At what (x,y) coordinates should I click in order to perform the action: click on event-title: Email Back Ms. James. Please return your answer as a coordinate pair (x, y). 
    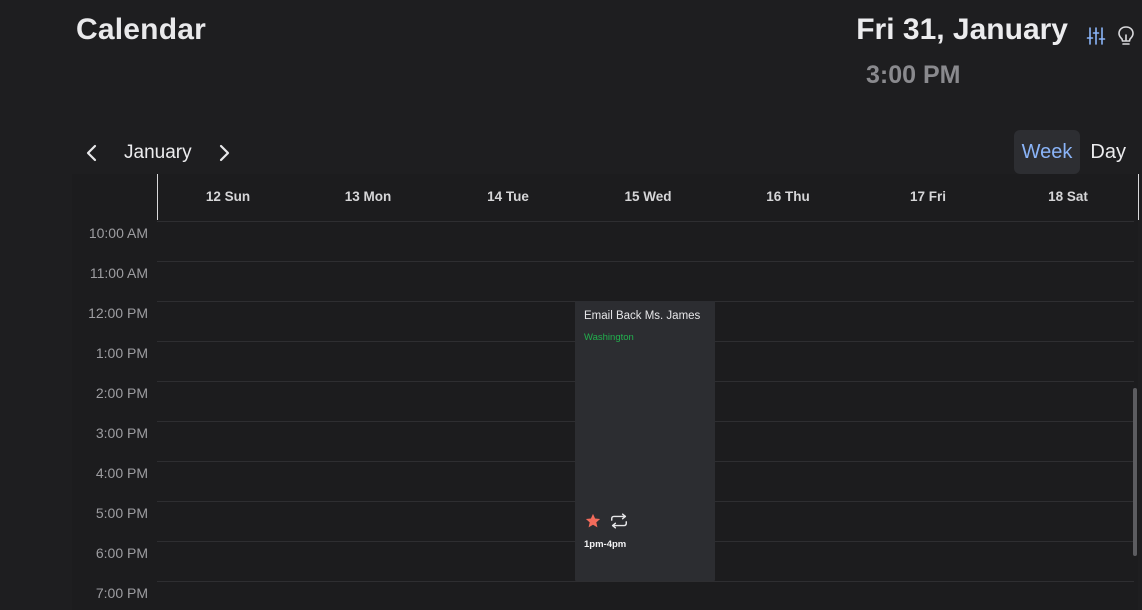
    Looking at the image, I should click on (642, 316).